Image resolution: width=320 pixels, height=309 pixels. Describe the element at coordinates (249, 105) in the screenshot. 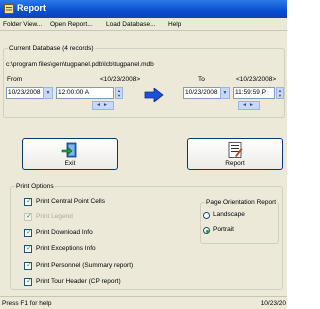

I see `to-nav-buttons: ◄►` at that location.